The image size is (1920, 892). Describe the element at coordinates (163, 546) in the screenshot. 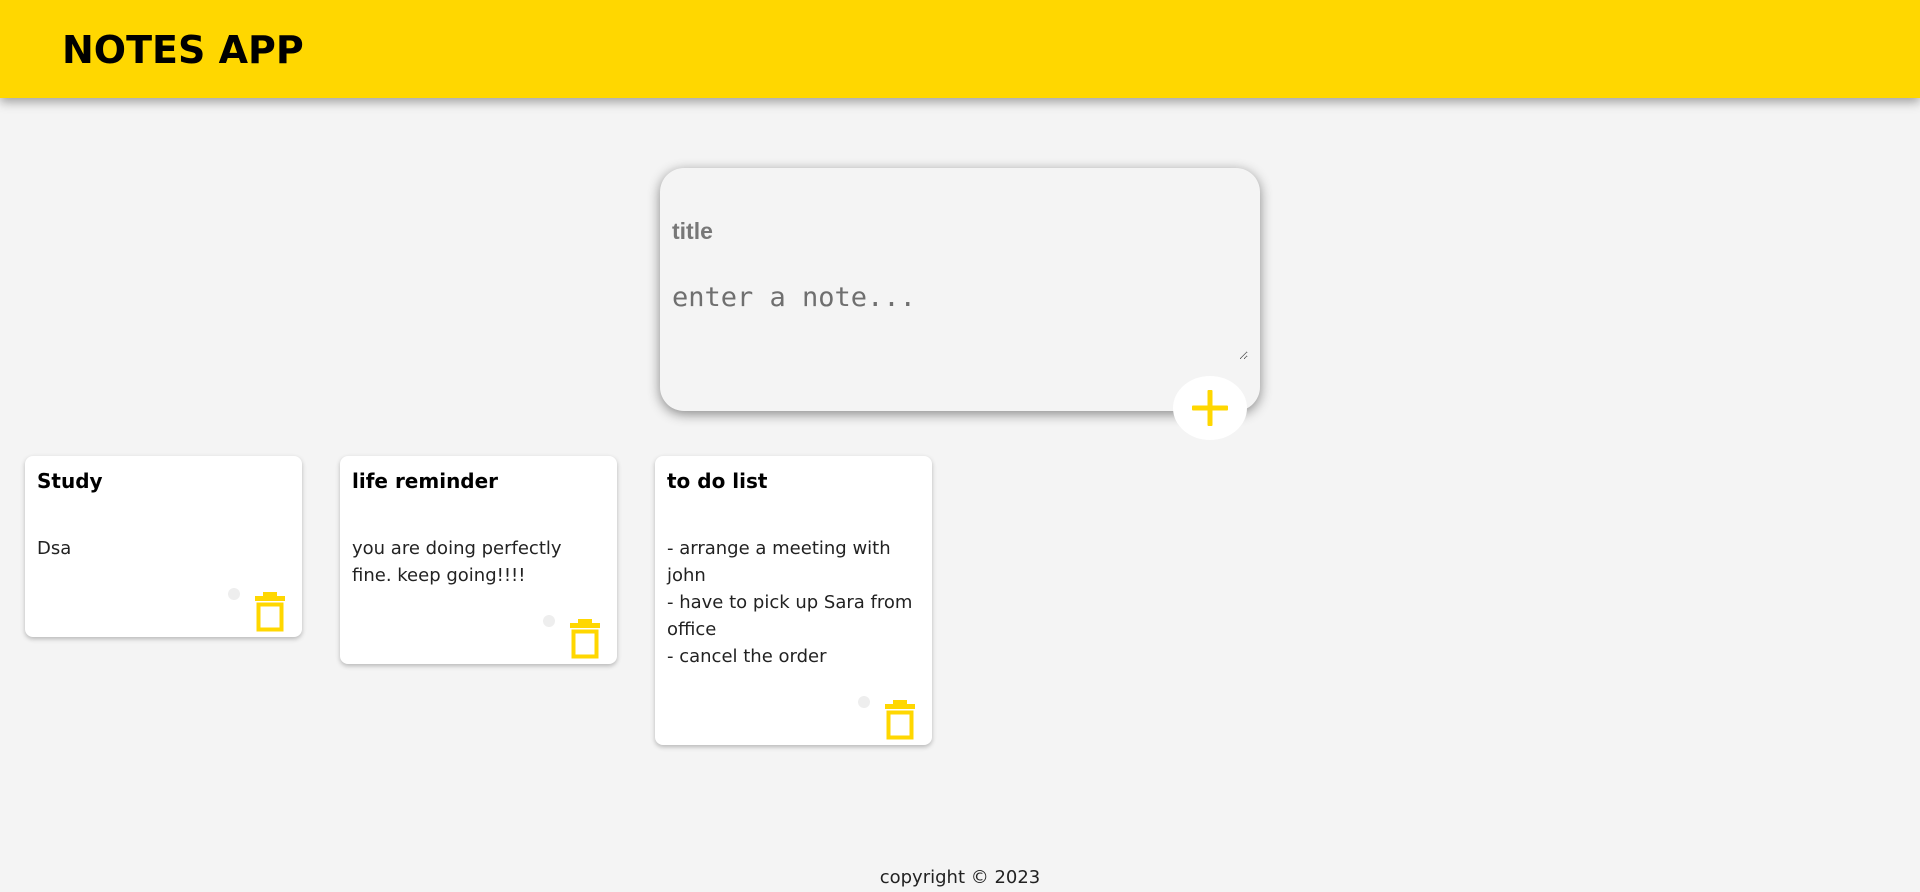

I see `note-card: Study Dsa` at that location.